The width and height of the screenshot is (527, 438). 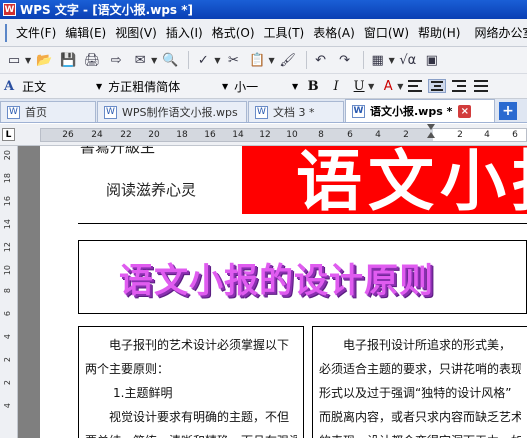 I want to click on menu-help: 帮助(H), so click(x=440, y=32).